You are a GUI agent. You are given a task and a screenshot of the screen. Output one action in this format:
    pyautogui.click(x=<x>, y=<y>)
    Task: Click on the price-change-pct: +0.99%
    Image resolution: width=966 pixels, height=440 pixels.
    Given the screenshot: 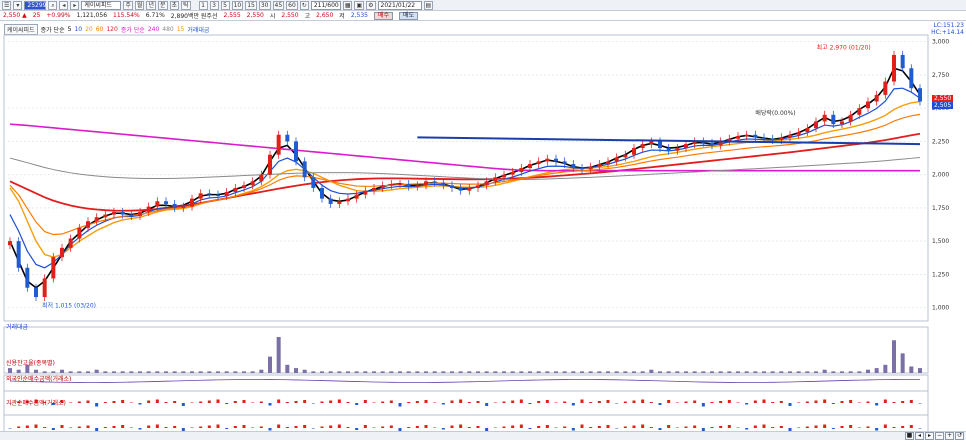 What is the action you would take?
    pyautogui.click(x=58, y=15)
    